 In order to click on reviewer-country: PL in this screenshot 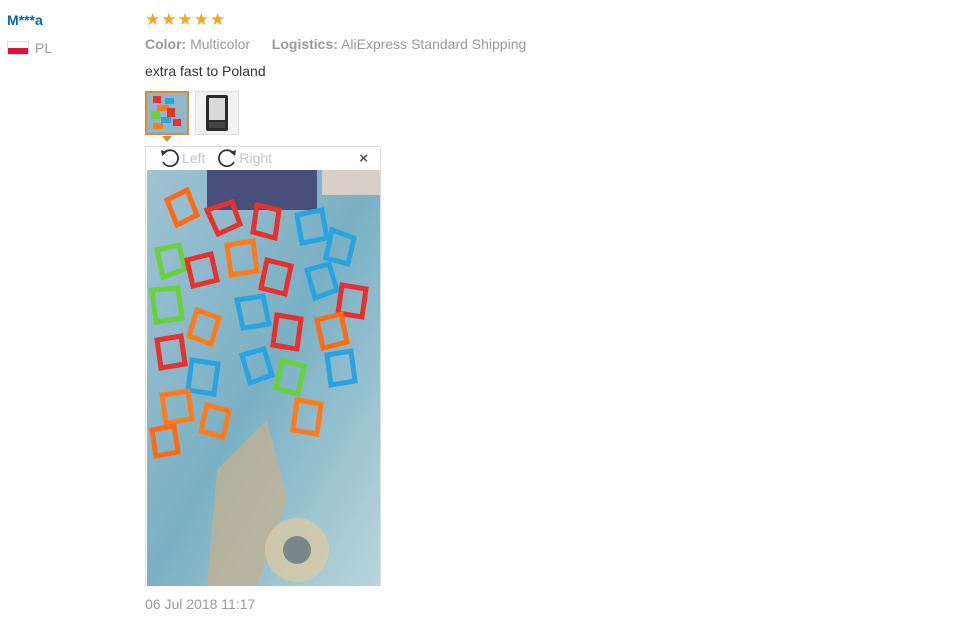, I will do `click(29, 48)`.